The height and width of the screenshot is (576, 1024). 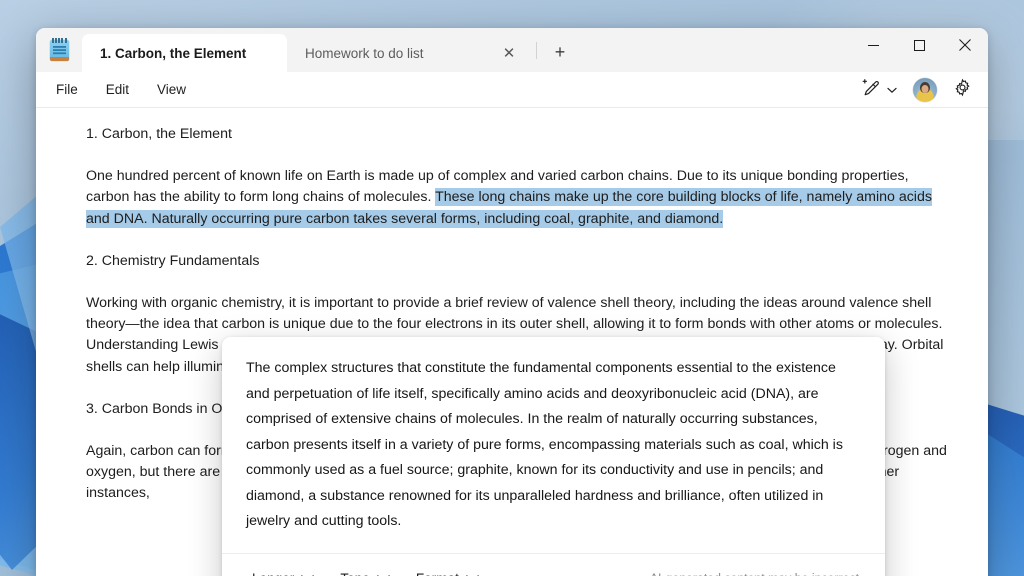 I want to click on ai-rewrite-button, so click(x=879, y=90).